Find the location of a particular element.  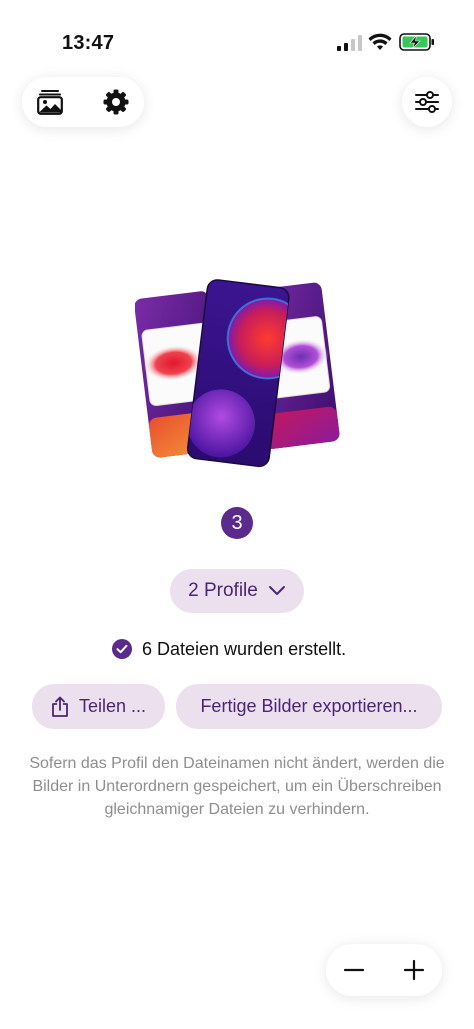

share-icon is located at coordinates (60, 706).